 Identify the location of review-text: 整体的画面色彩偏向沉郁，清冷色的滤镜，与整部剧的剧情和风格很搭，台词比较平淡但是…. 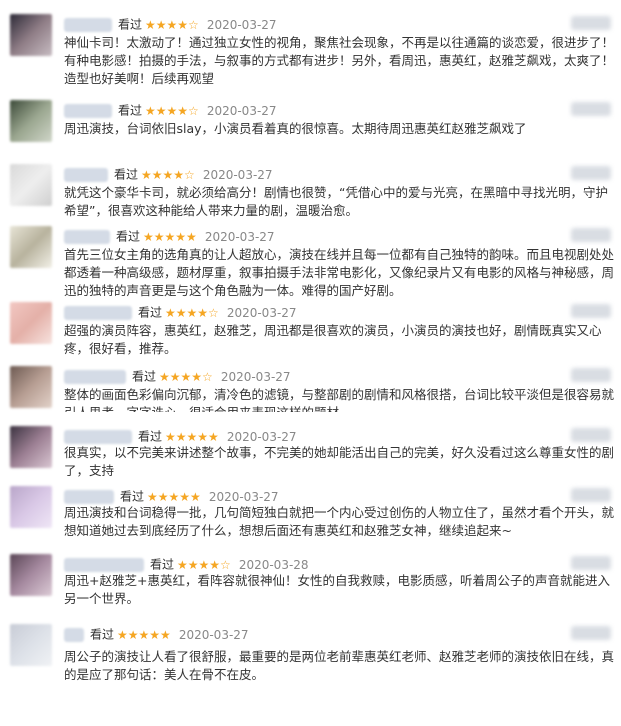
(339, 399).